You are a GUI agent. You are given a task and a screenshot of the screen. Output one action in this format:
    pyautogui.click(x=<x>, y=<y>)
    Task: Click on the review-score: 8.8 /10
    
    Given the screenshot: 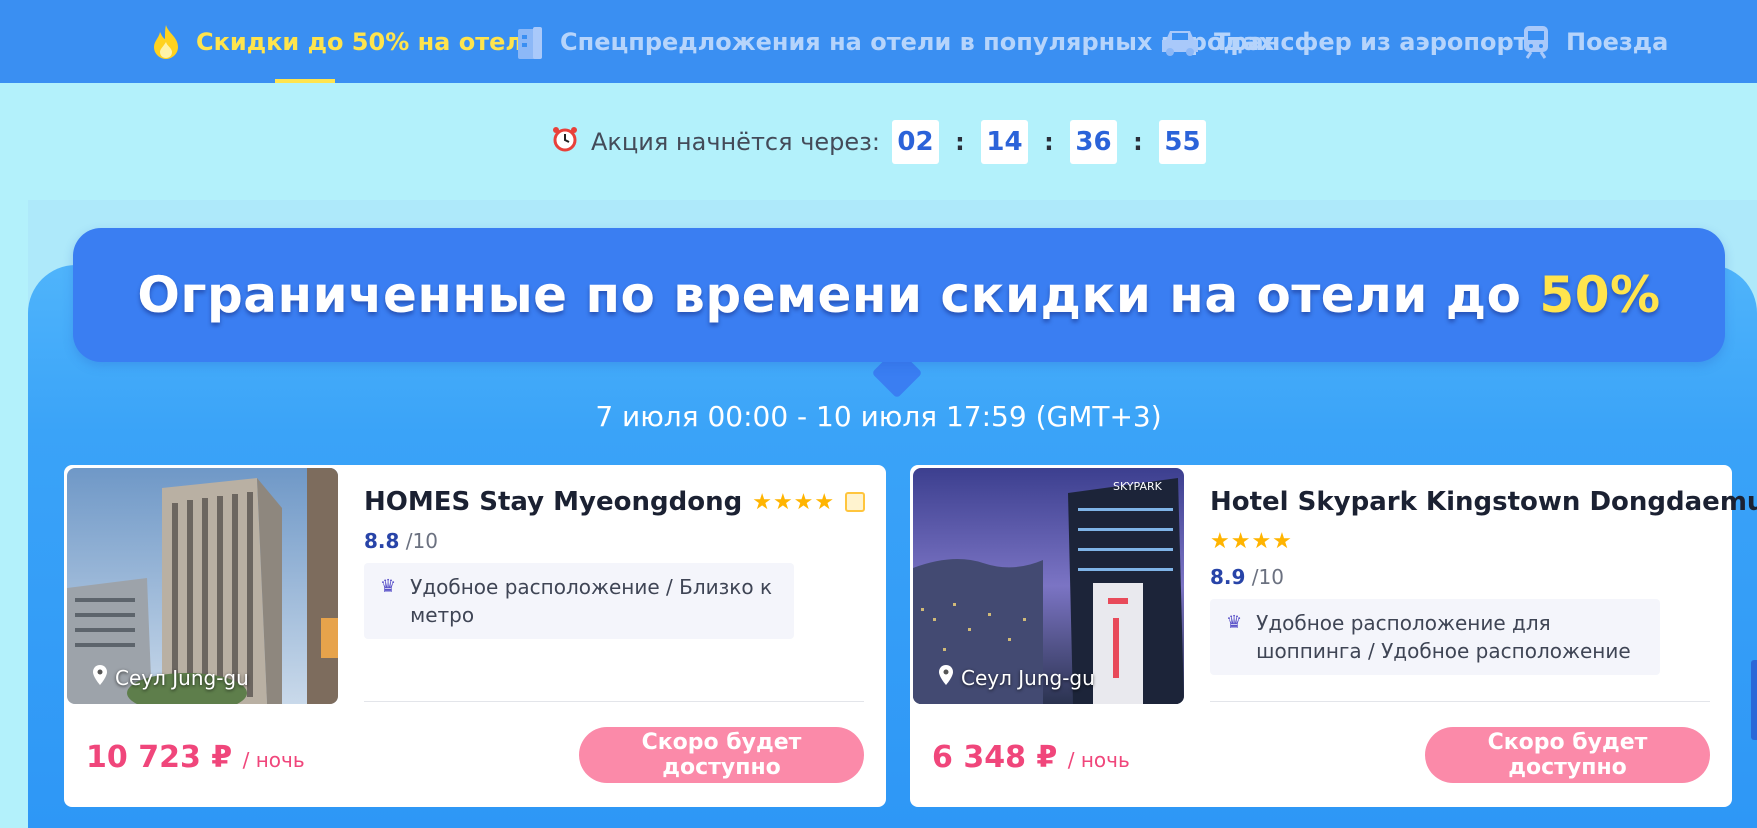 What is the action you would take?
    pyautogui.click(x=401, y=541)
    